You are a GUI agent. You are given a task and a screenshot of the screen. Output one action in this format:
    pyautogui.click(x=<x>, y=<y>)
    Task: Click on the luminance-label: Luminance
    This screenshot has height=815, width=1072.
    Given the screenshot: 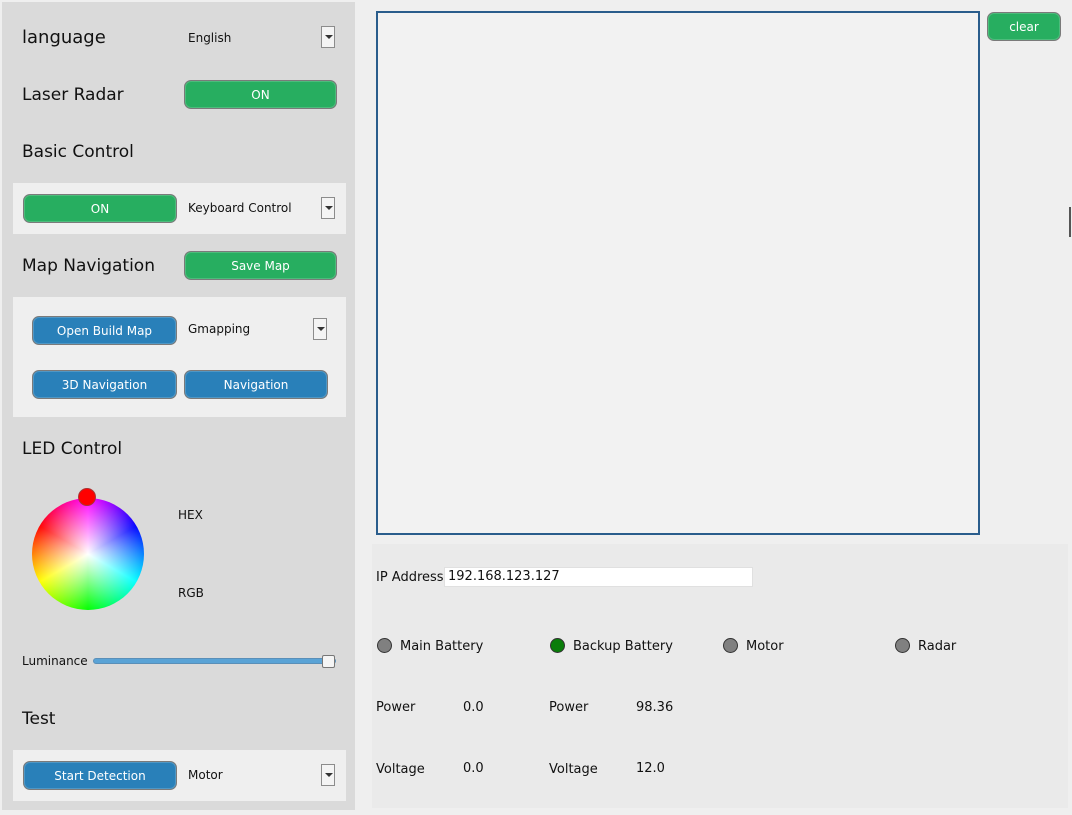 What is the action you would take?
    pyautogui.click(x=55, y=661)
    